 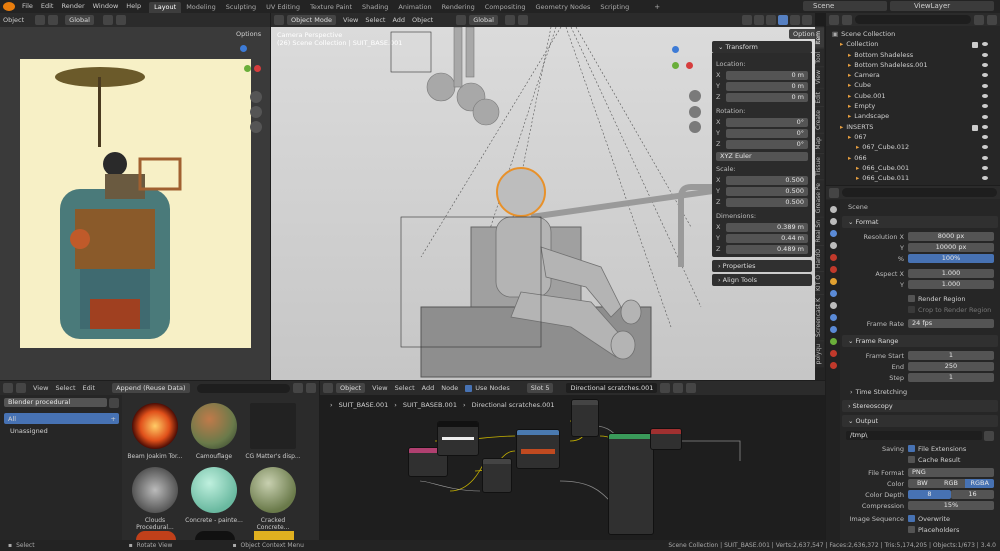 What do you see at coordinates (631, 484) in the screenshot?
I see `principled-bsdf-node` at bounding box center [631, 484].